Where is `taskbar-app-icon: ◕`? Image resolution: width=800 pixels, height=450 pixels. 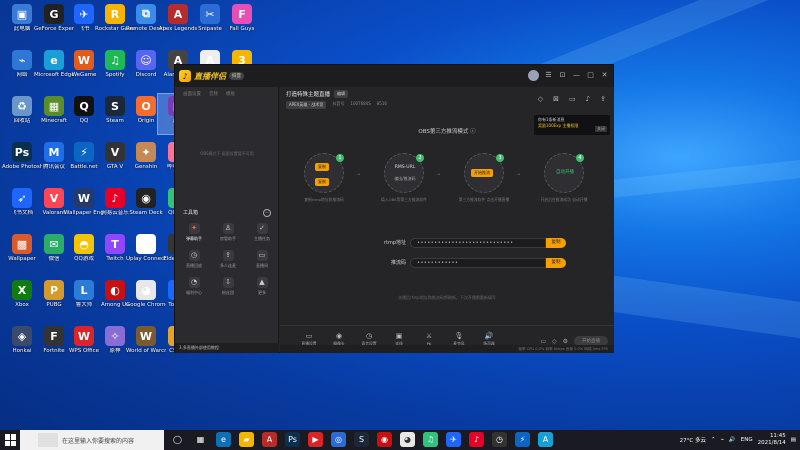
taskbar-app-icon: ◕ is located at coordinates (407, 439).